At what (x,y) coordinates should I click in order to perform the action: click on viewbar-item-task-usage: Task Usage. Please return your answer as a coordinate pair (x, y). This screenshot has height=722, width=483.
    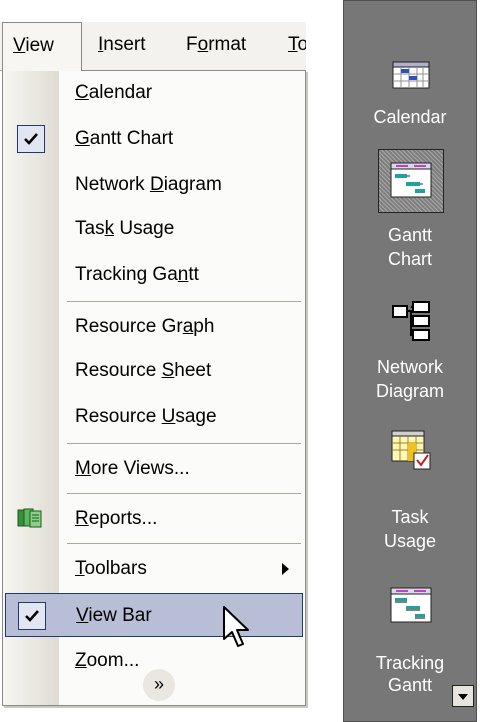
    Looking at the image, I should click on (410, 485).